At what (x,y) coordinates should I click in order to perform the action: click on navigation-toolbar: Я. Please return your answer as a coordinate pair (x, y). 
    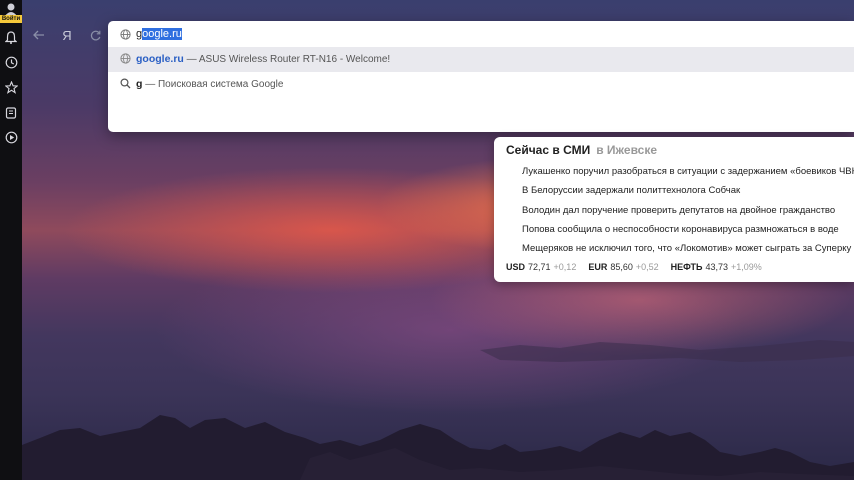
    Looking at the image, I should click on (67, 35).